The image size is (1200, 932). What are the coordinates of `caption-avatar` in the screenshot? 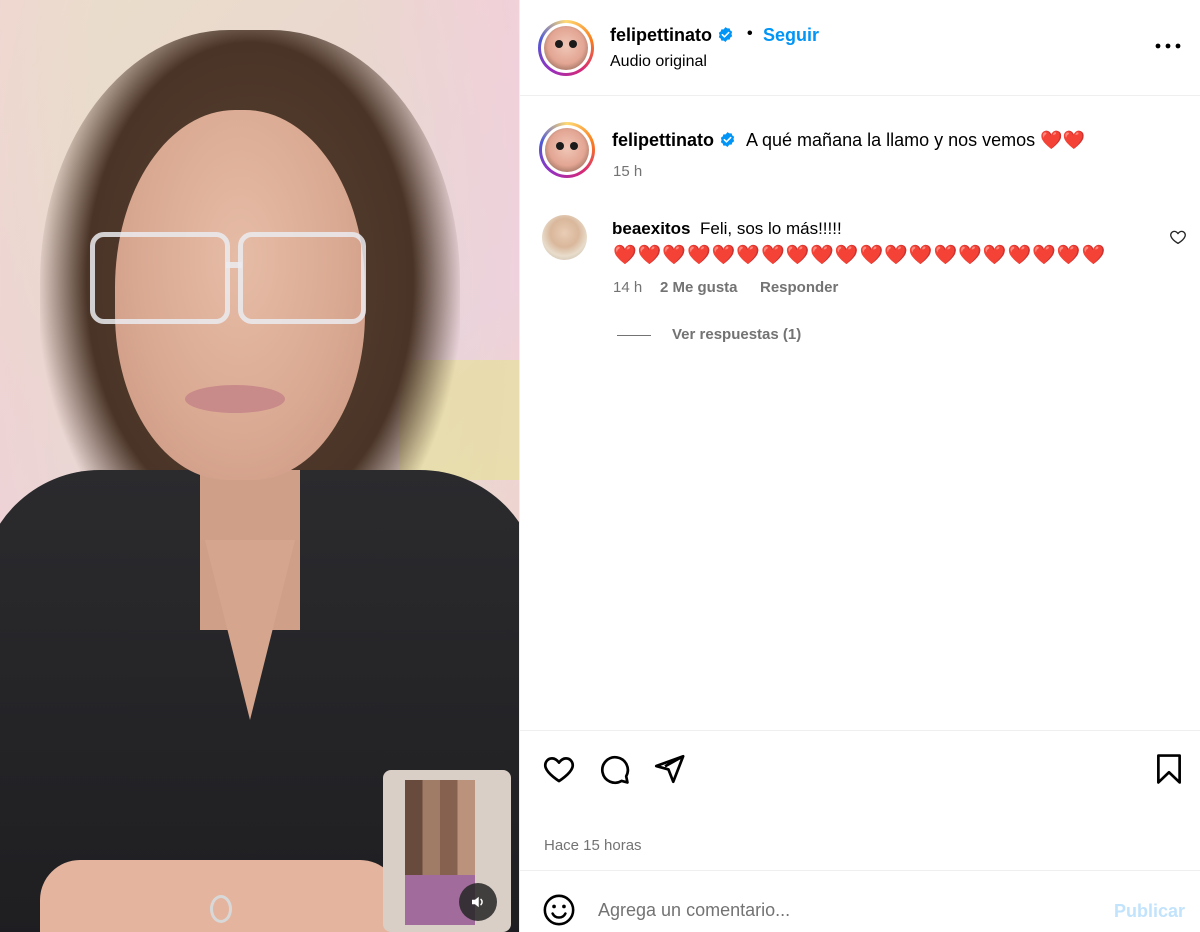 It's located at (567, 150).